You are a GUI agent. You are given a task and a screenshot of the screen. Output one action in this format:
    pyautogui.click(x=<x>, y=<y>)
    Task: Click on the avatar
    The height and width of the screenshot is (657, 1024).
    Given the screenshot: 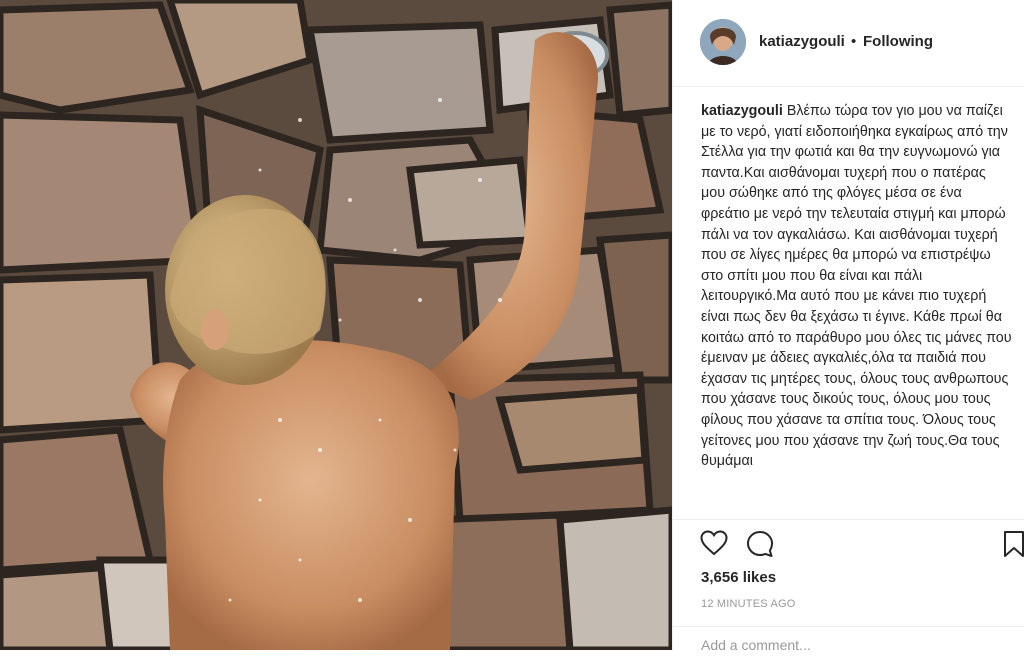 What is the action you would take?
    pyautogui.click(x=723, y=42)
    